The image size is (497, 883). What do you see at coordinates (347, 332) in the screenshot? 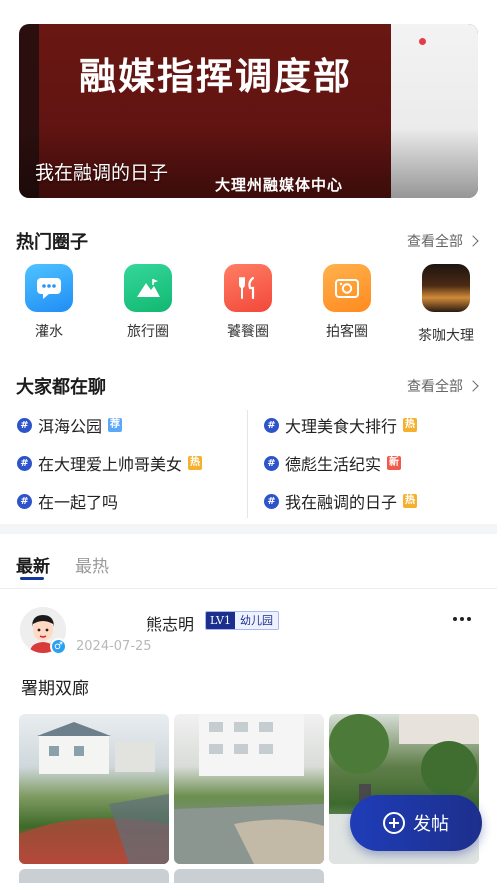
I see `circle-label: 拍客圈` at bounding box center [347, 332].